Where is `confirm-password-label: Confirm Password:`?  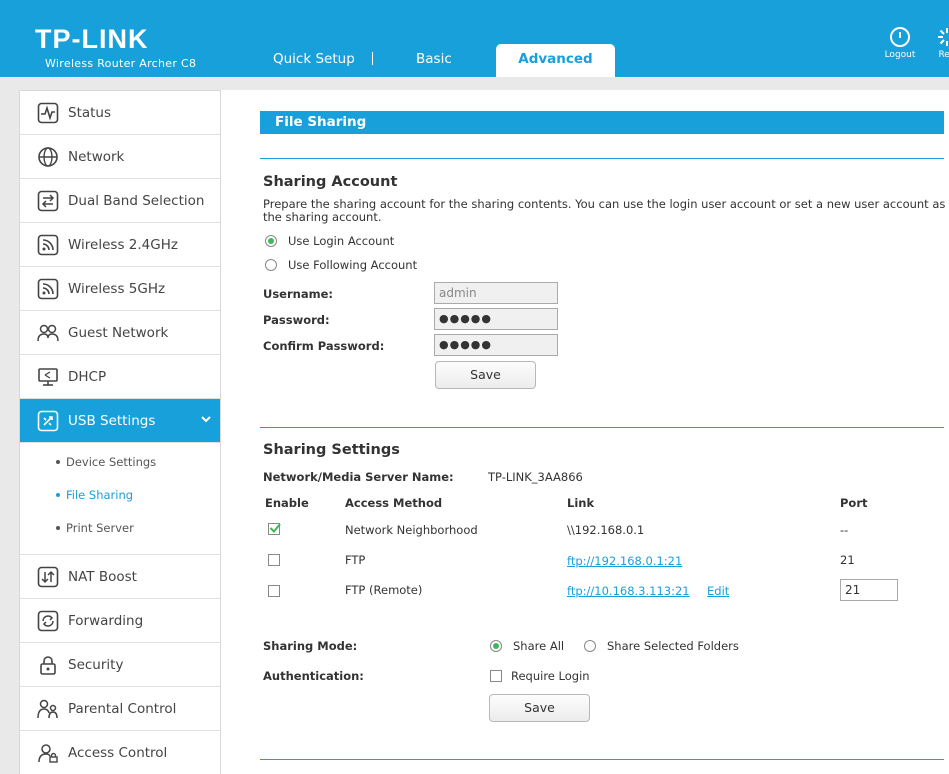 confirm-password-label: Confirm Password: is located at coordinates (324, 346).